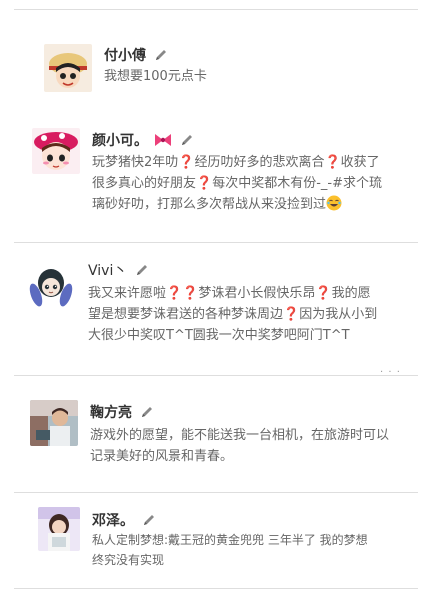 The image size is (430, 602). What do you see at coordinates (127, 293) in the screenshot?
I see `text-segment: 我又来许愿啦` at bounding box center [127, 293].